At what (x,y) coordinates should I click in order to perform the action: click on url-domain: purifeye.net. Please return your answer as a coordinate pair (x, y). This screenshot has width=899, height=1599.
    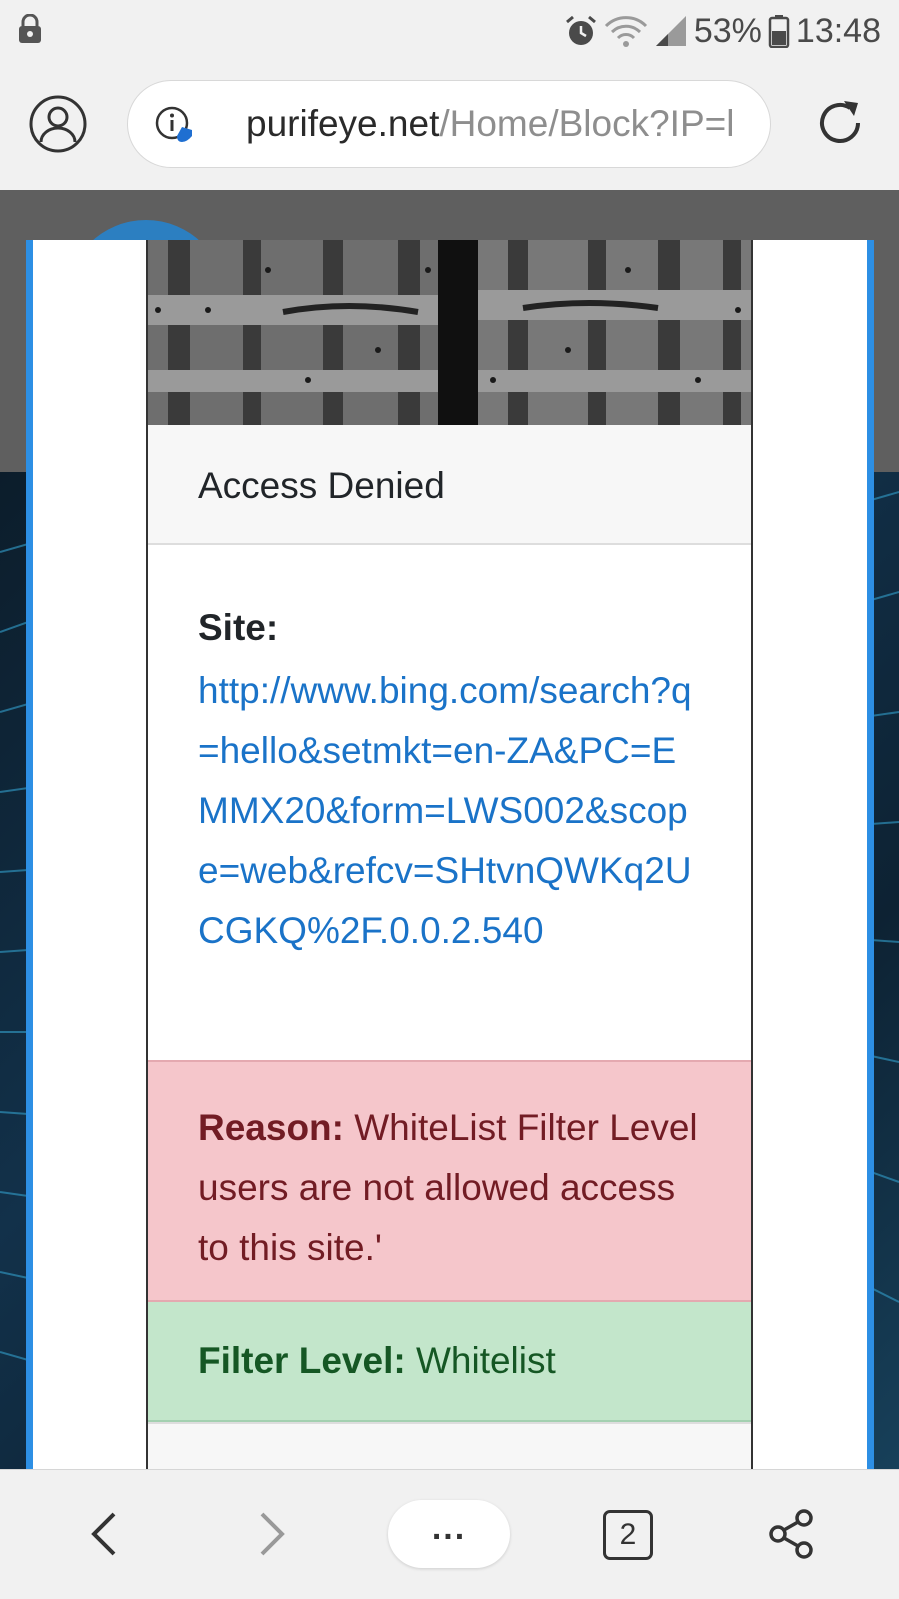
    Looking at the image, I should click on (343, 123).